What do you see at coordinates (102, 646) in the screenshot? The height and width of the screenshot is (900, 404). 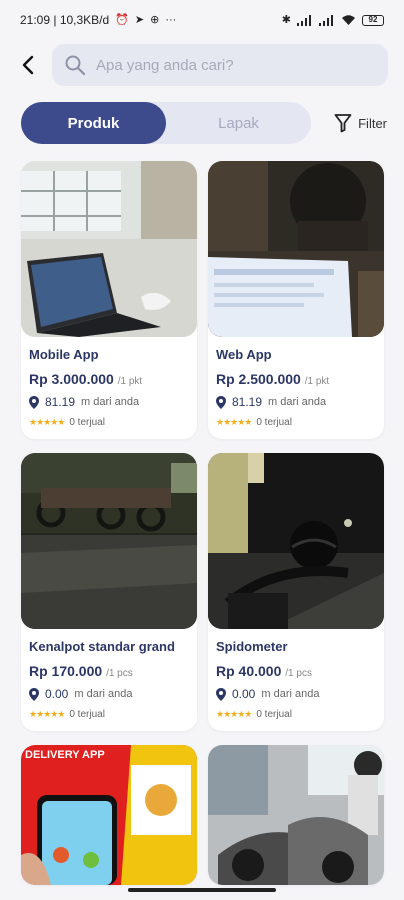 I see `product-title: Kenalpot standar grand` at bounding box center [102, 646].